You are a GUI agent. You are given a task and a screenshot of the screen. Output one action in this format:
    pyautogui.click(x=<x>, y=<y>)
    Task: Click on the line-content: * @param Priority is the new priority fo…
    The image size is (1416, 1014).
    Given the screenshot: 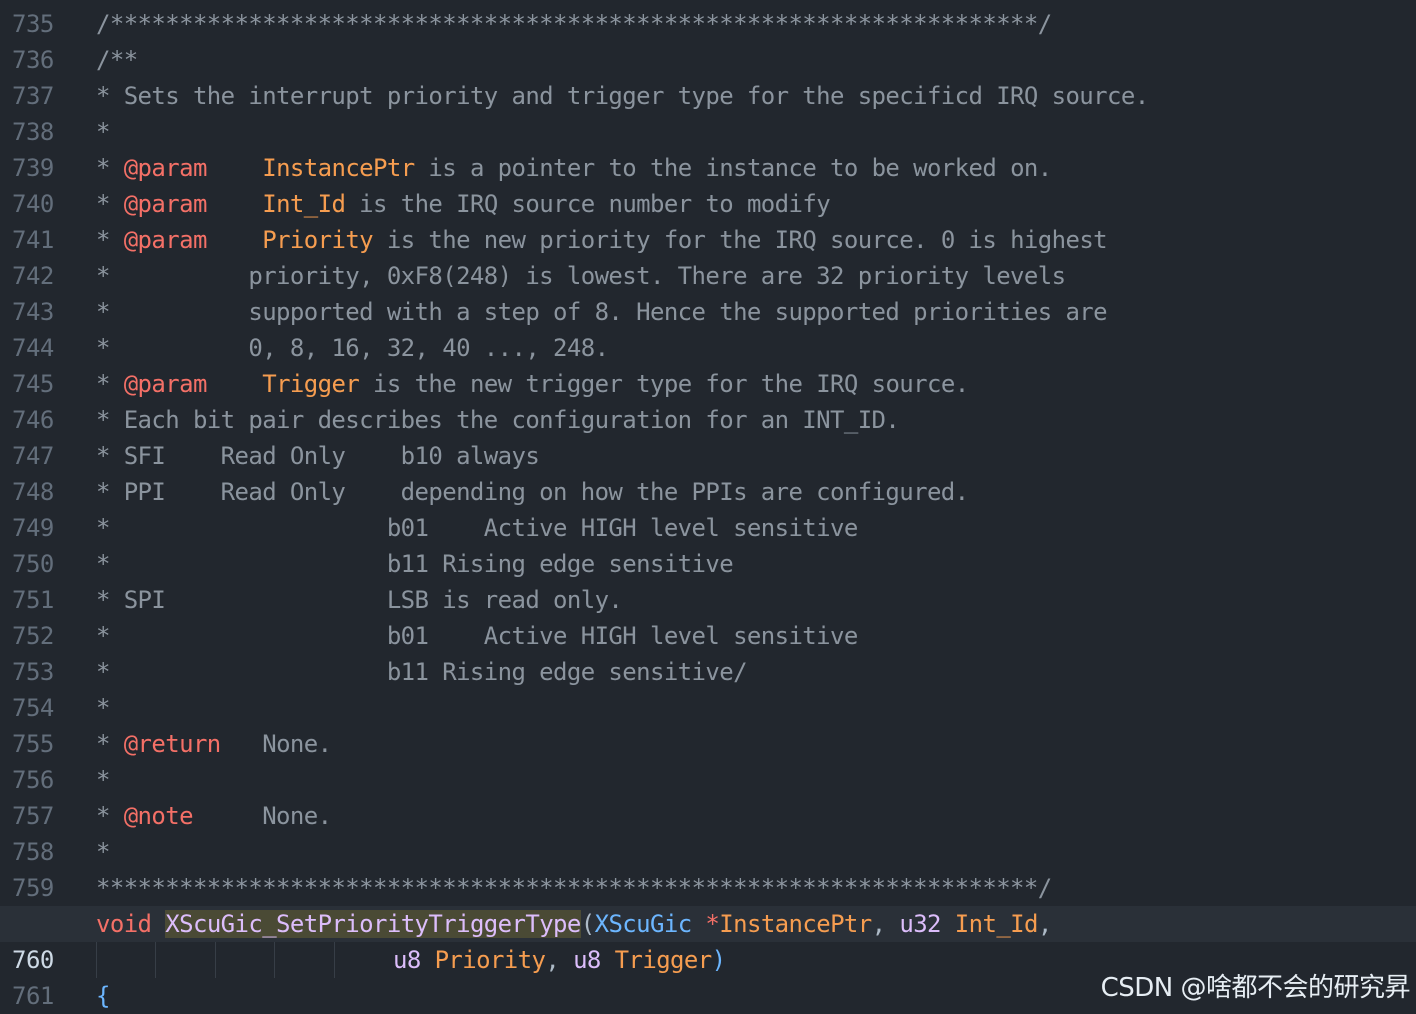 What is the action you would take?
    pyautogui.click(x=602, y=240)
    